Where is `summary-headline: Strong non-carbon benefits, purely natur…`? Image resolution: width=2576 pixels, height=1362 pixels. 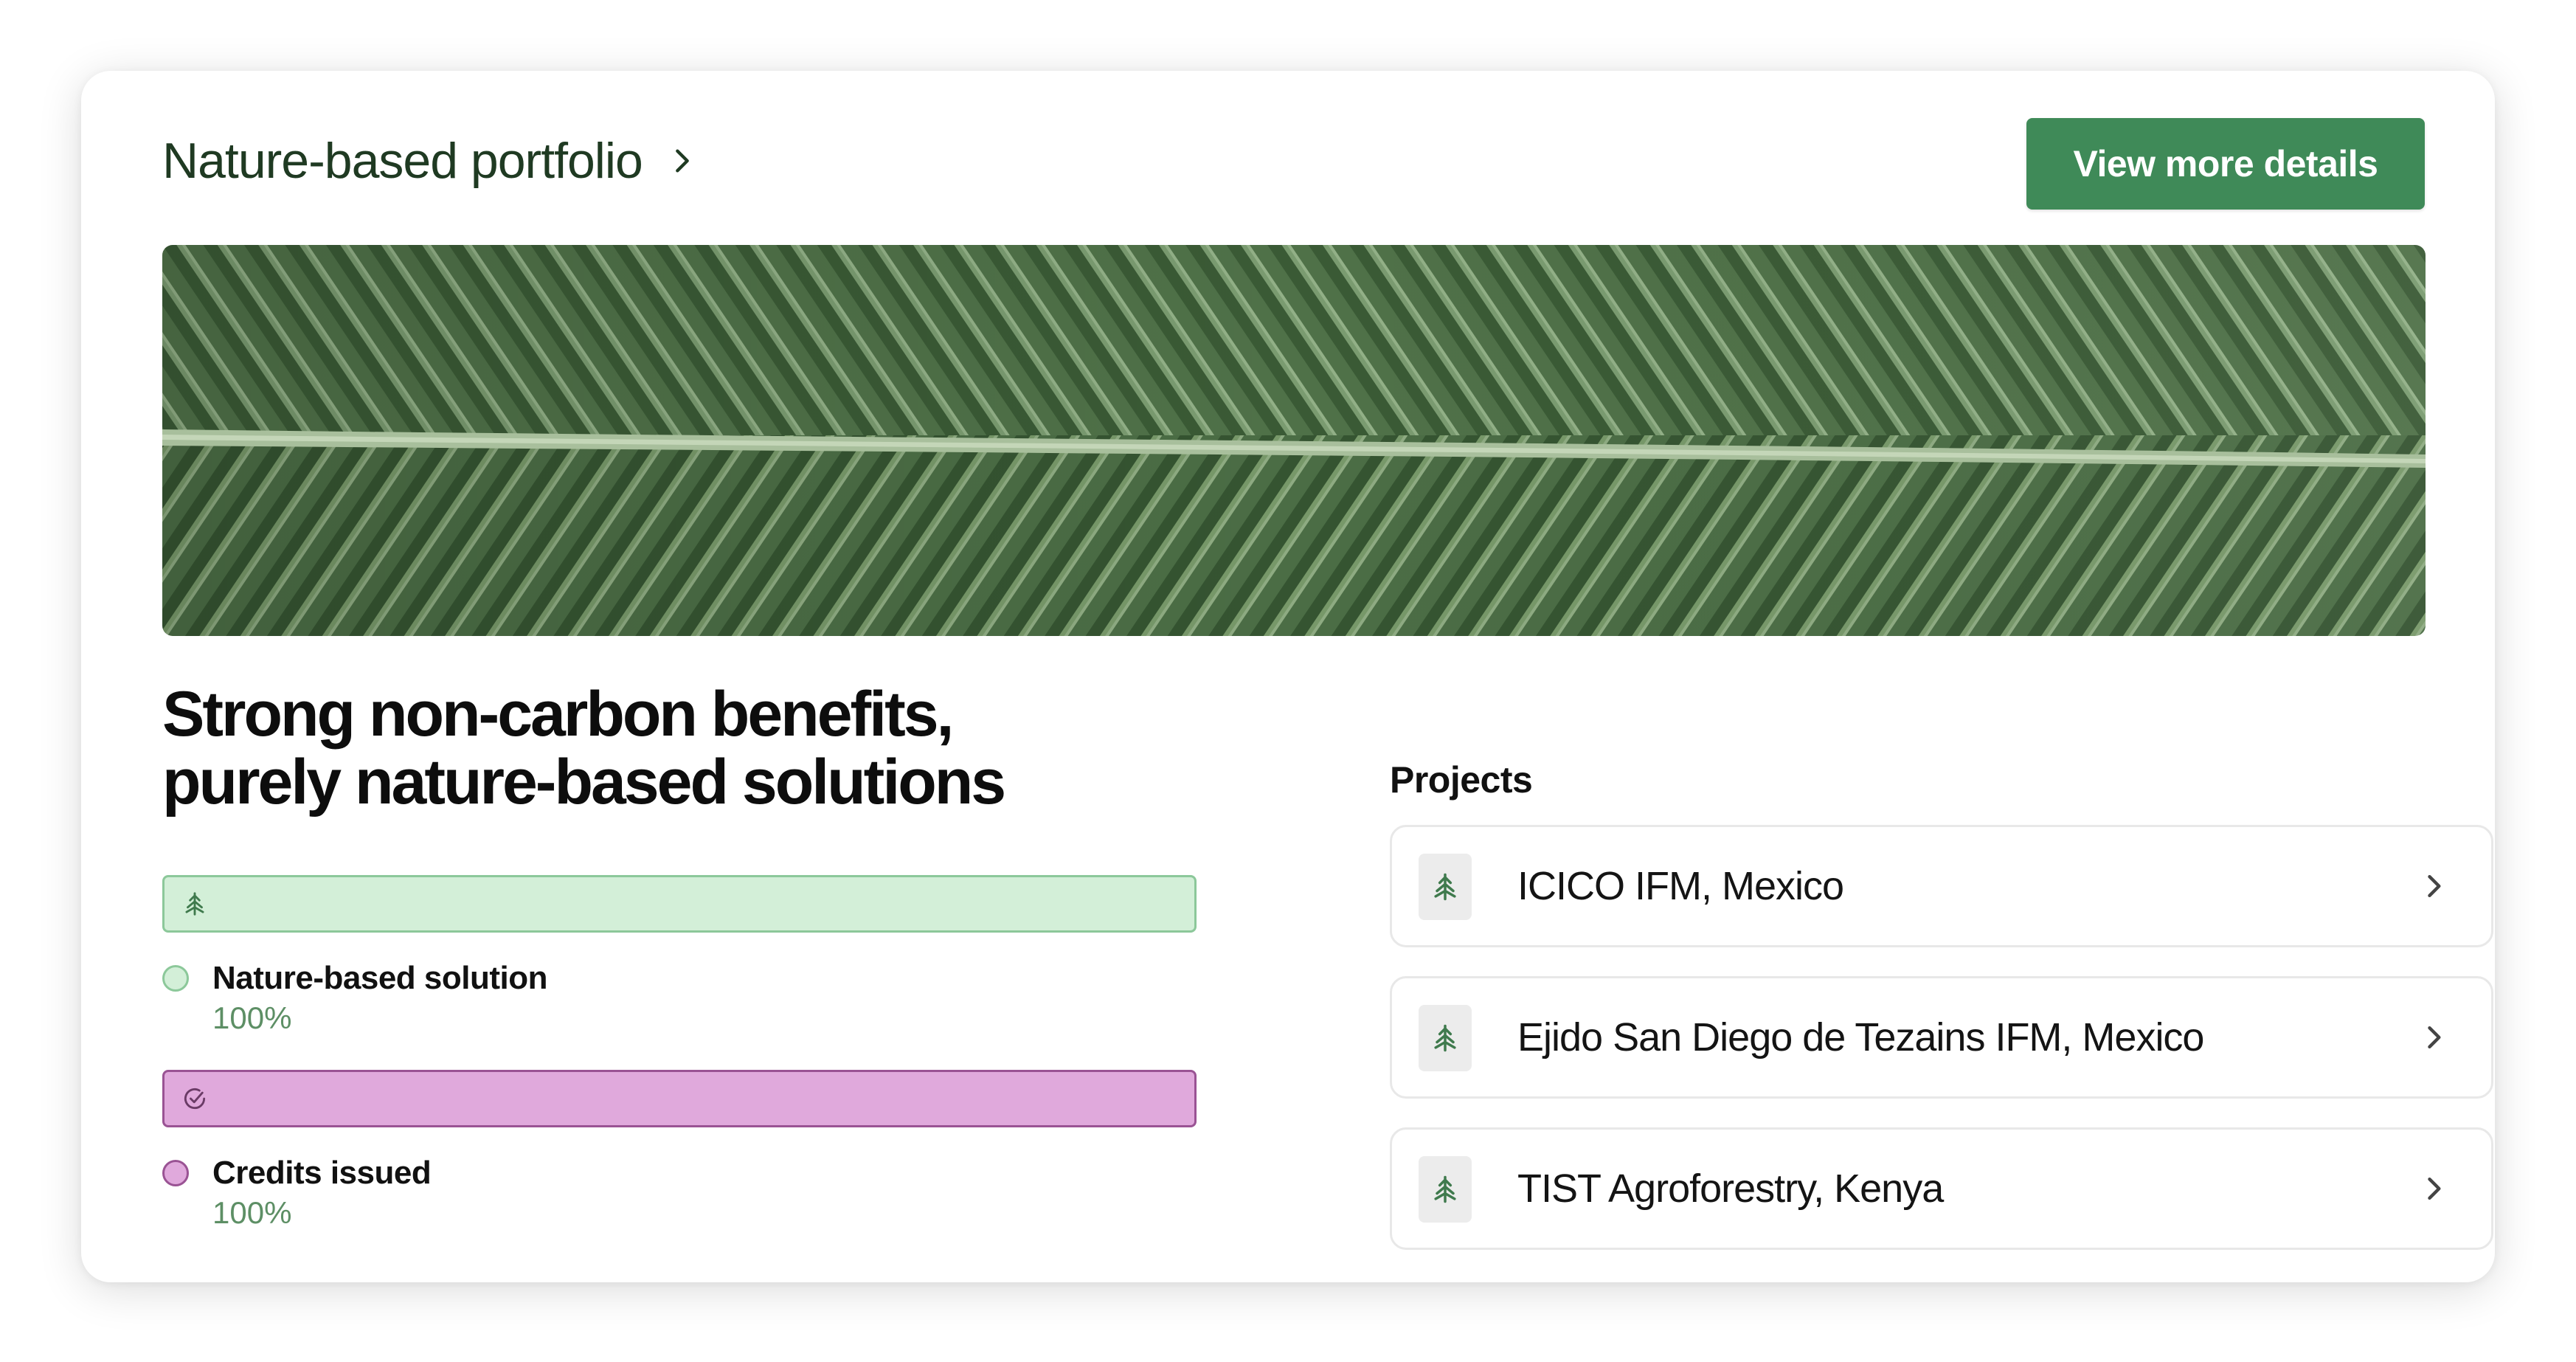 summary-headline: Strong non-carbon benefits, purely natur… is located at coordinates (679, 748).